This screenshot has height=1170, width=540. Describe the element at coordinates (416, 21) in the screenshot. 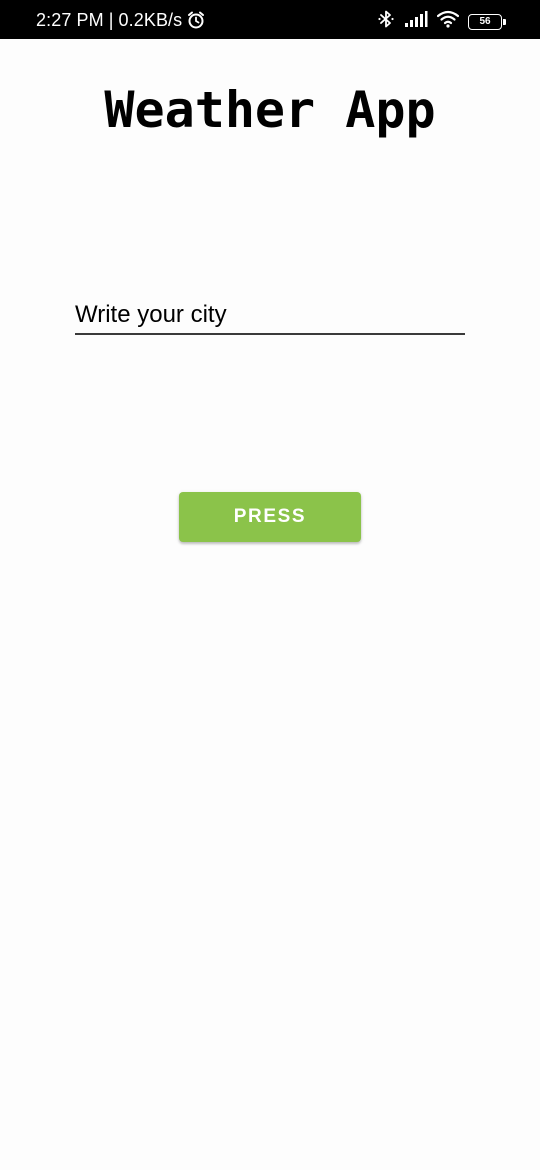

I see `signal-icon` at that location.